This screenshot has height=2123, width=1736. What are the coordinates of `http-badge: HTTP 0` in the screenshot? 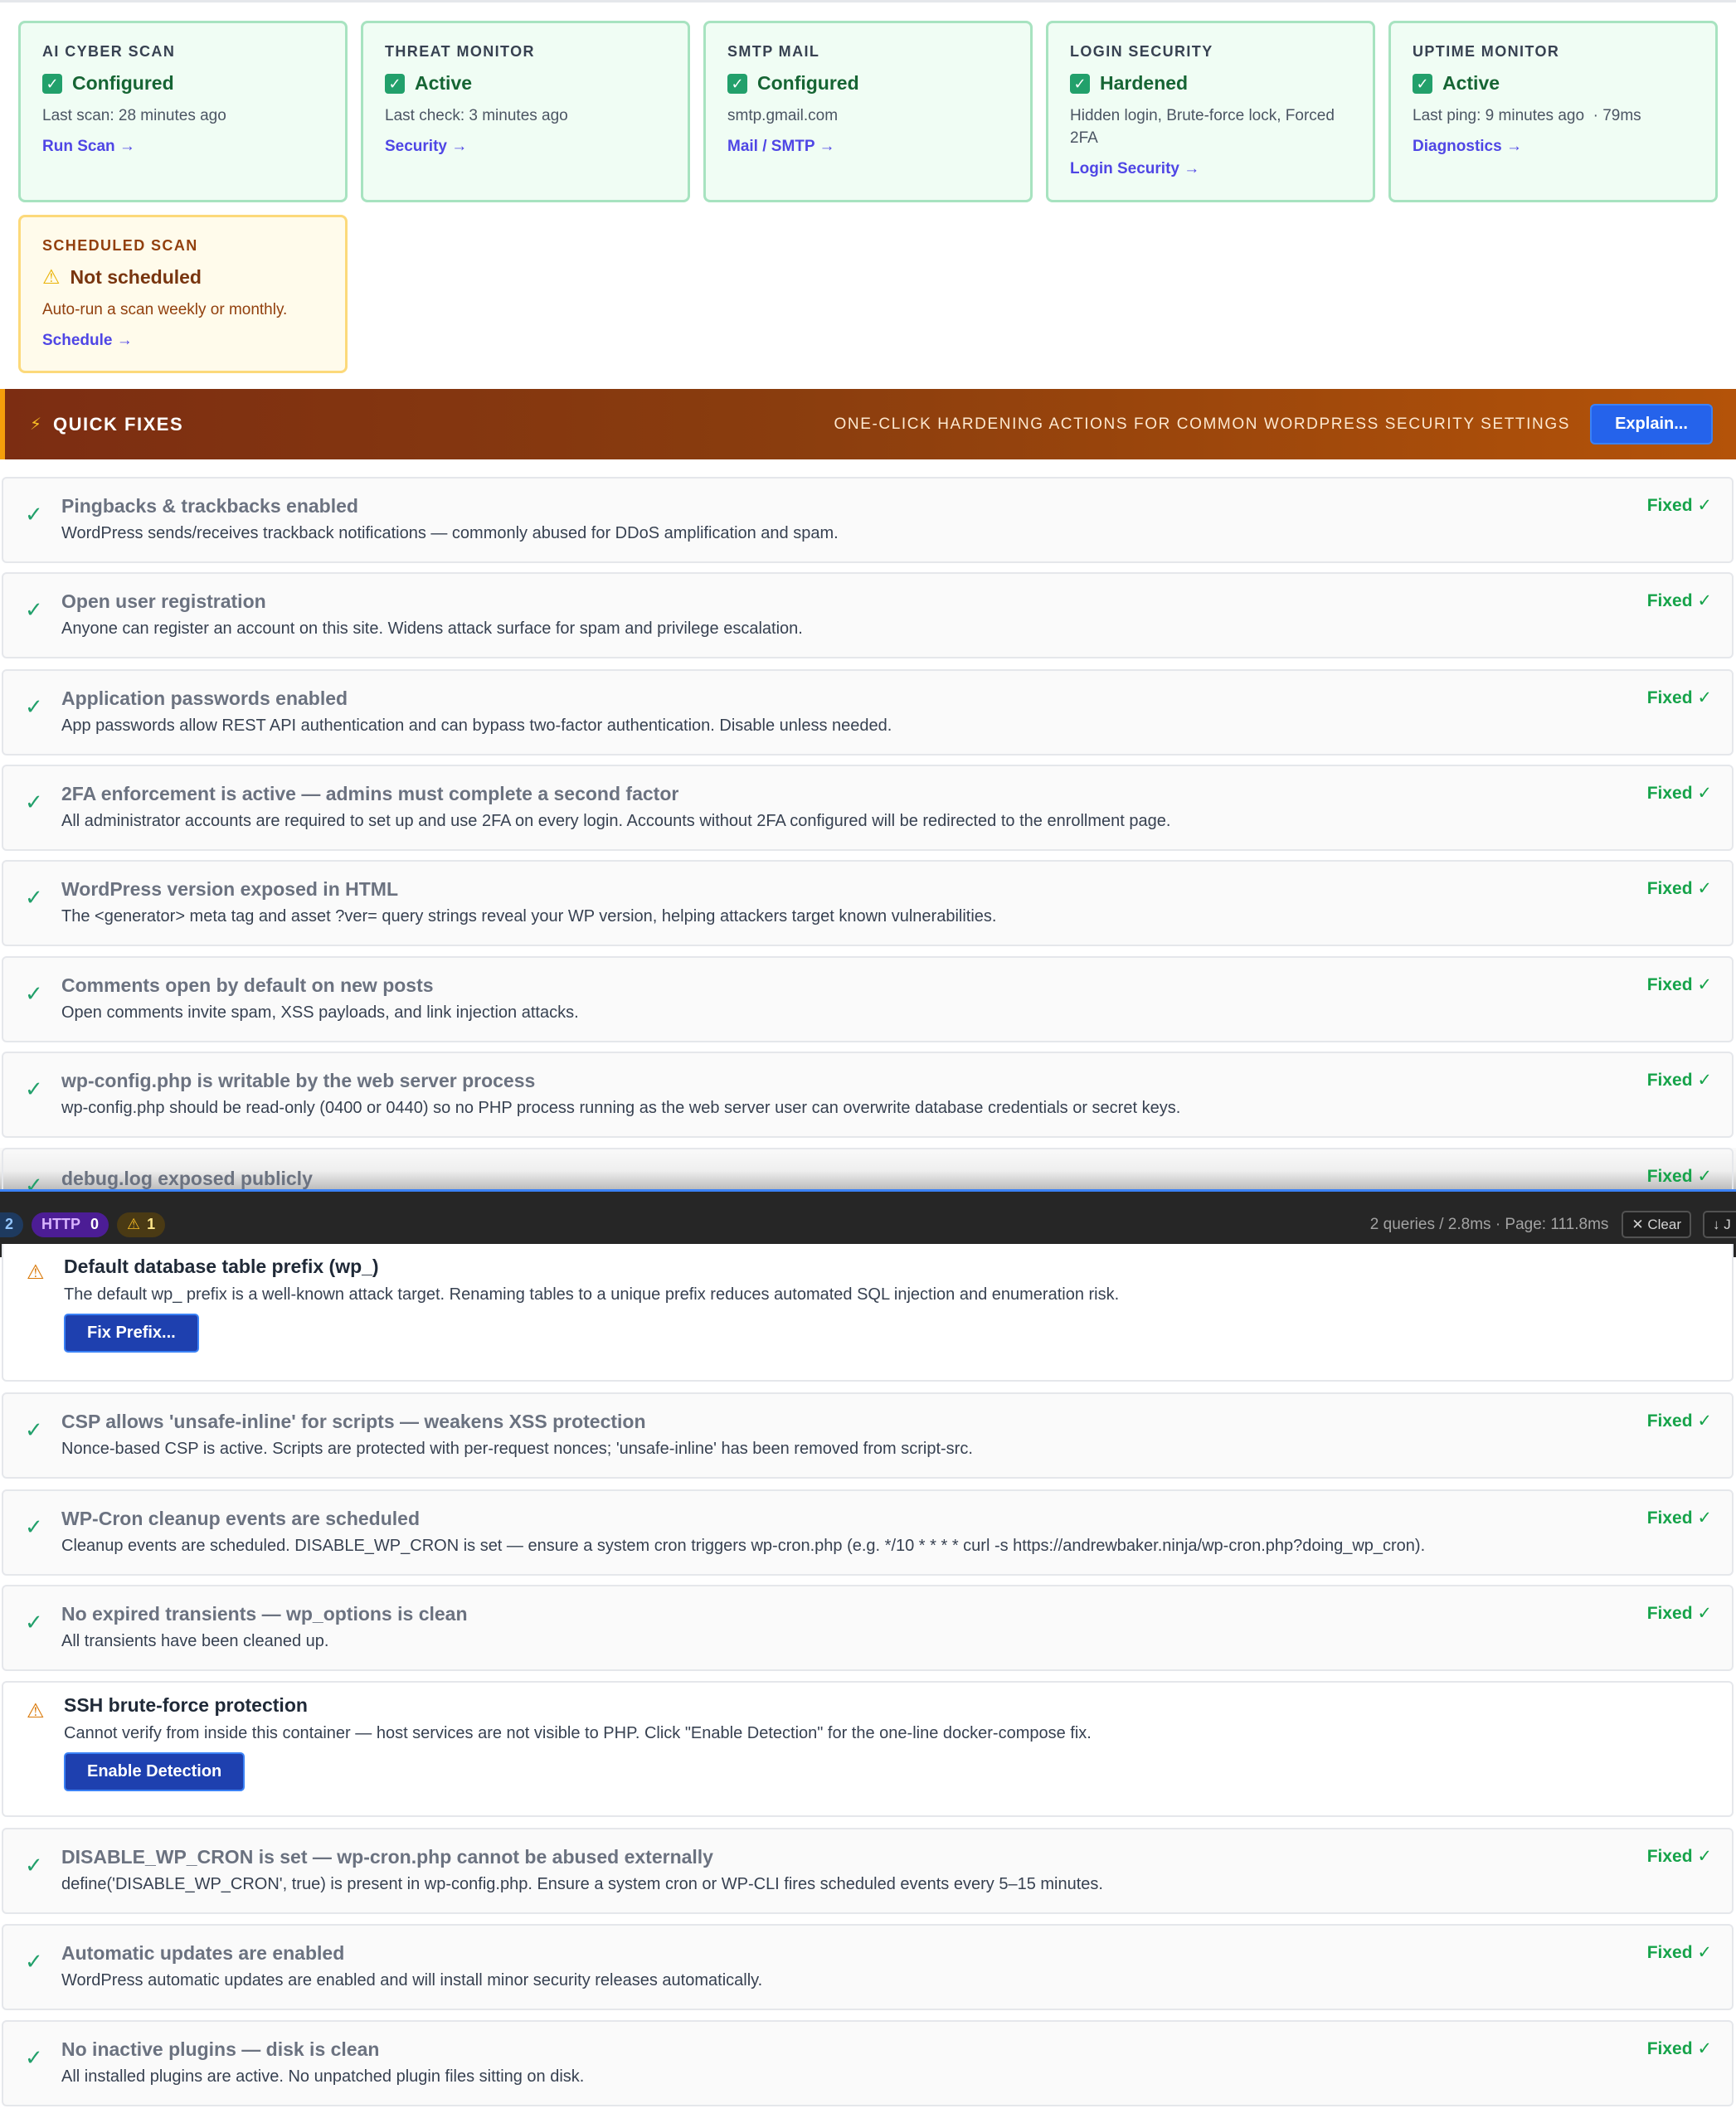 It's located at (70, 1224).